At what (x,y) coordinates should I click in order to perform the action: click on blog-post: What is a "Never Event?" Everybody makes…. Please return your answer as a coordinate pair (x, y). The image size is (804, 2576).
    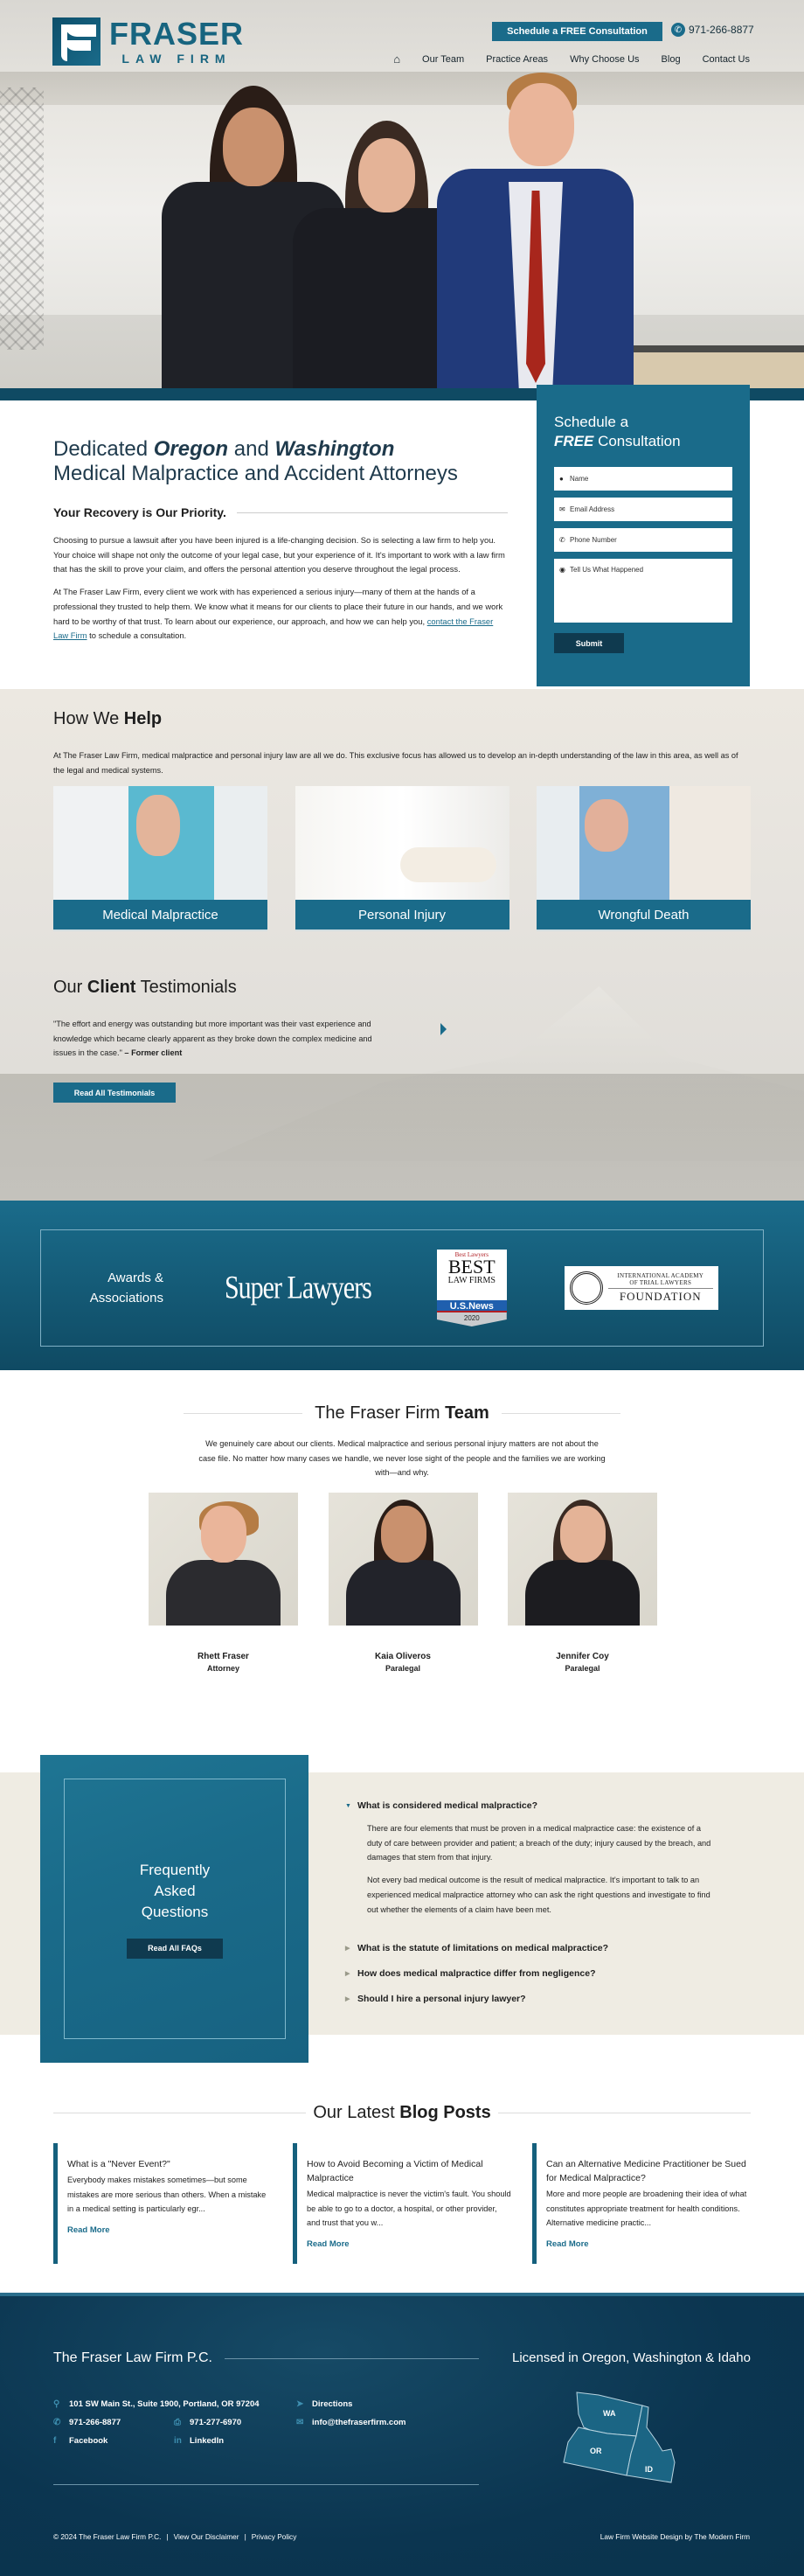
    Looking at the image, I should click on (162, 2203).